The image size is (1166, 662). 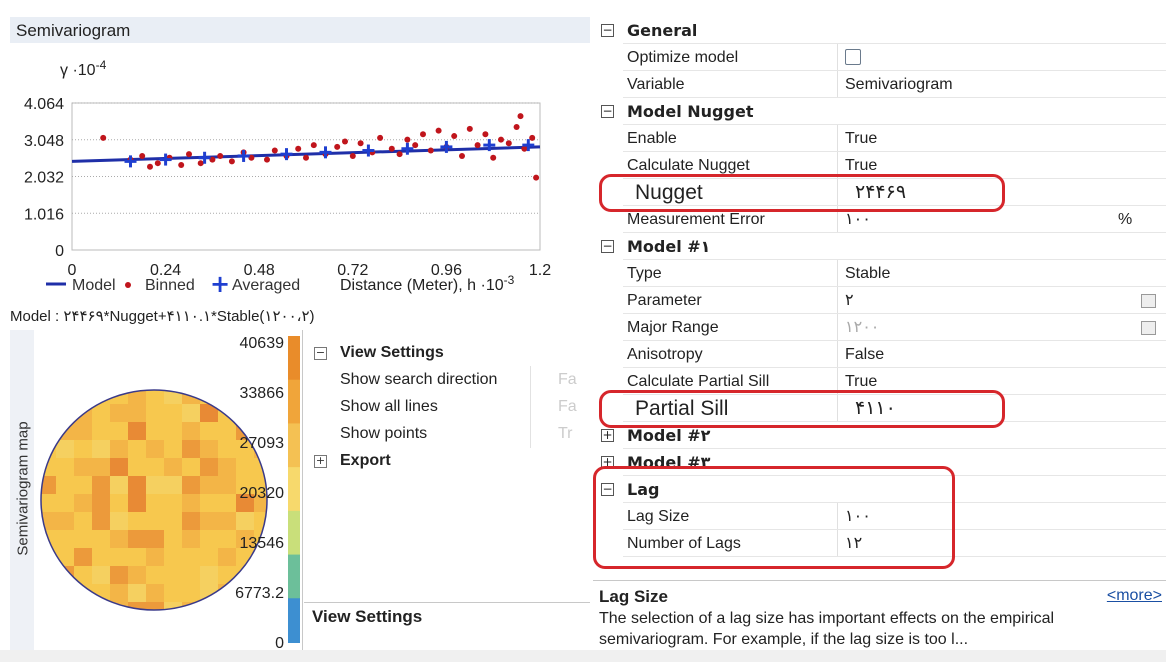 I want to click on more-link-text: <more>, so click(x=1134, y=595).